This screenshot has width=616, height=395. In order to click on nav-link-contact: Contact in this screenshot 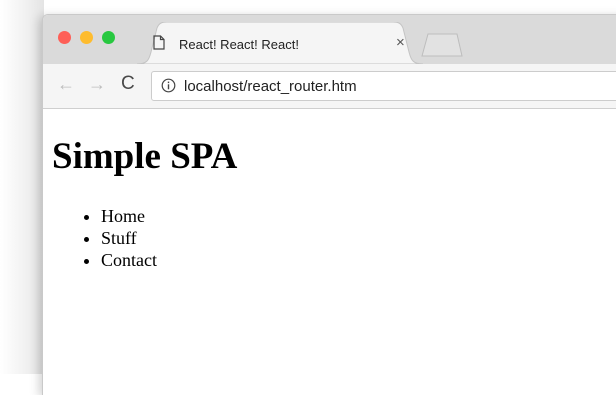, I will do `click(129, 260)`.